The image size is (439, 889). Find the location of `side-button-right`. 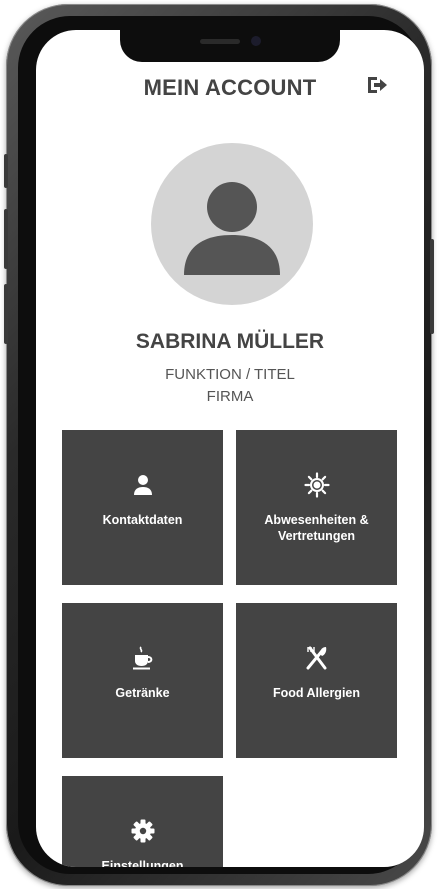

side-button-right is located at coordinates (432, 286).